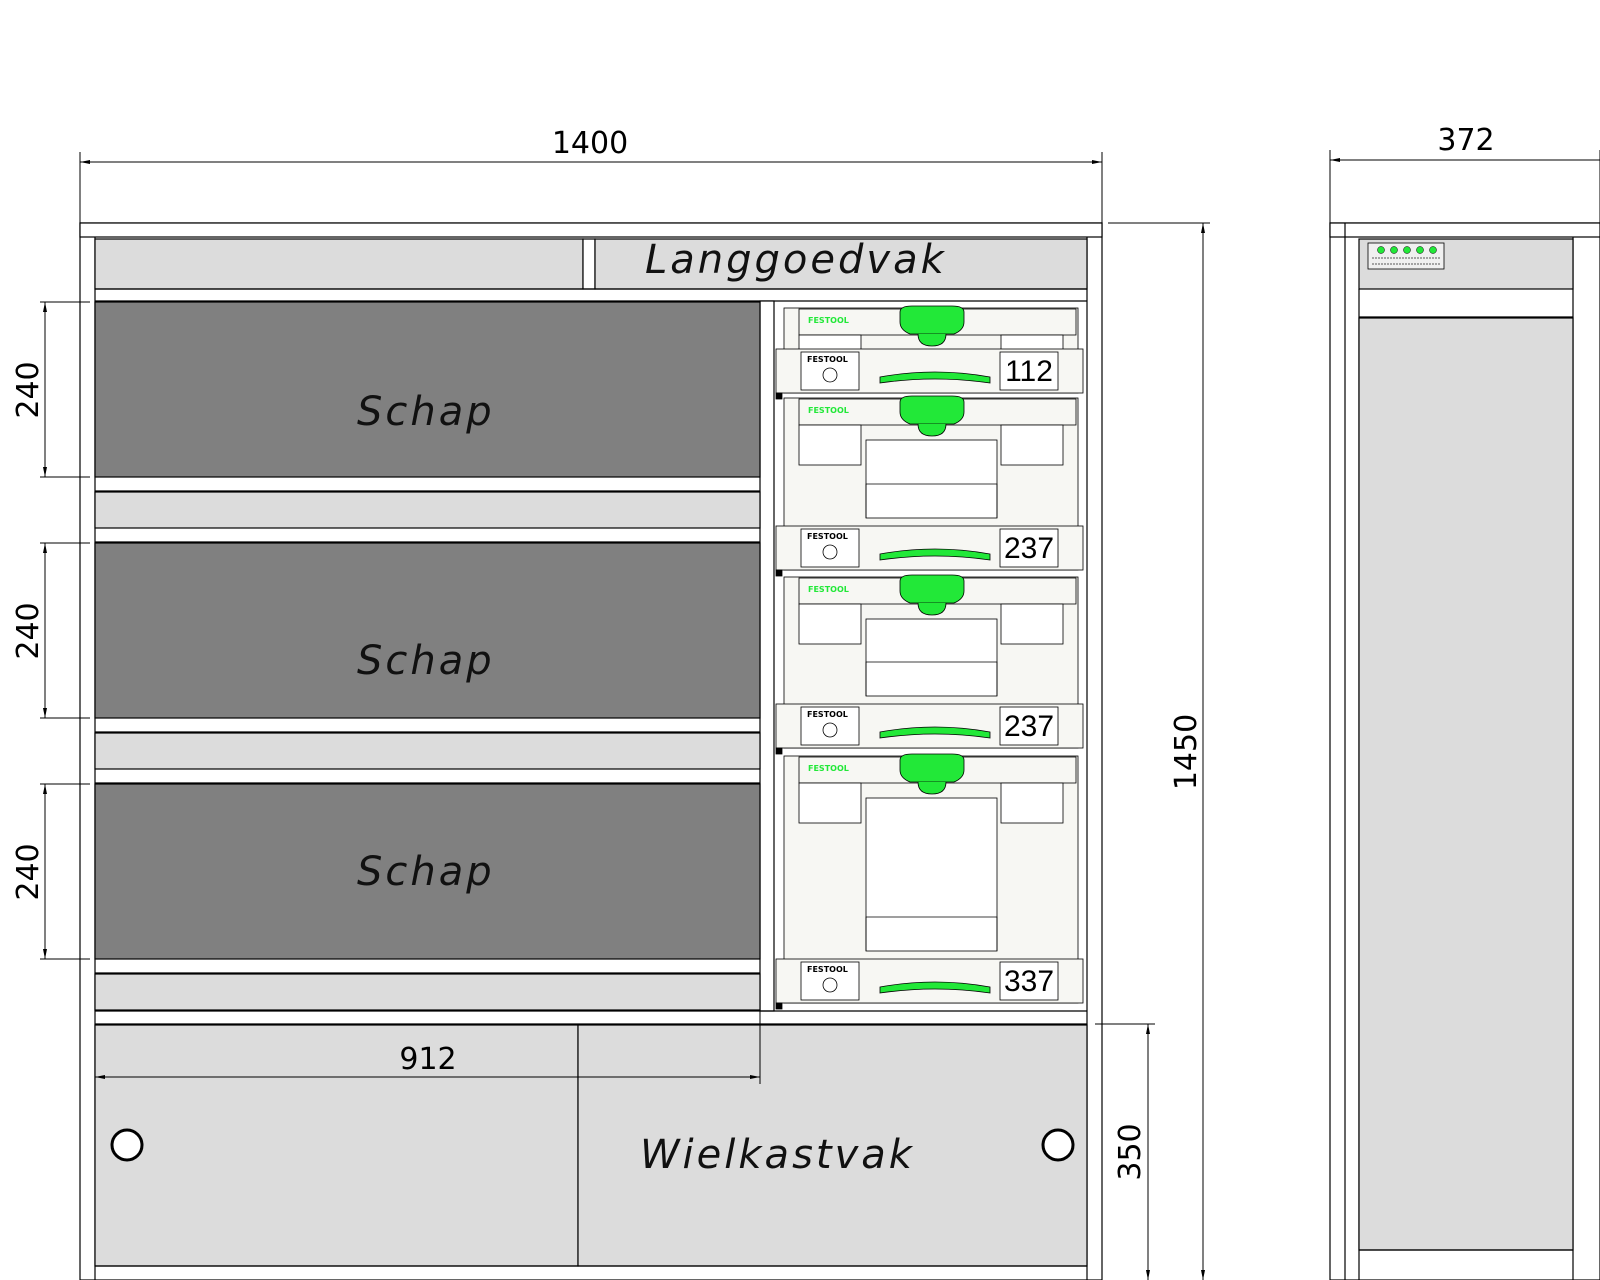 This screenshot has height=1280, width=1600. What do you see at coordinates (427, 1059) in the screenshot?
I see `dim-width-partition: 912` at bounding box center [427, 1059].